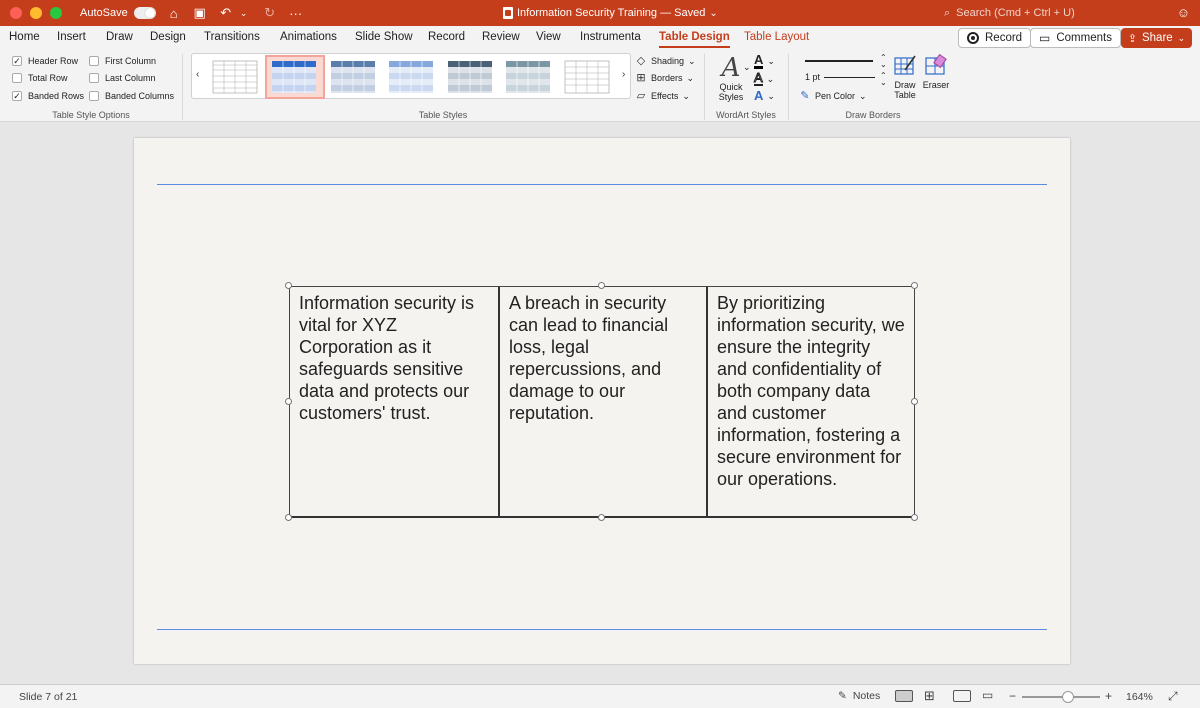 This screenshot has height=708, width=1200. What do you see at coordinates (1068, 697) in the screenshot?
I see `zoom-slider-handle` at bounding box center [1068, 697].